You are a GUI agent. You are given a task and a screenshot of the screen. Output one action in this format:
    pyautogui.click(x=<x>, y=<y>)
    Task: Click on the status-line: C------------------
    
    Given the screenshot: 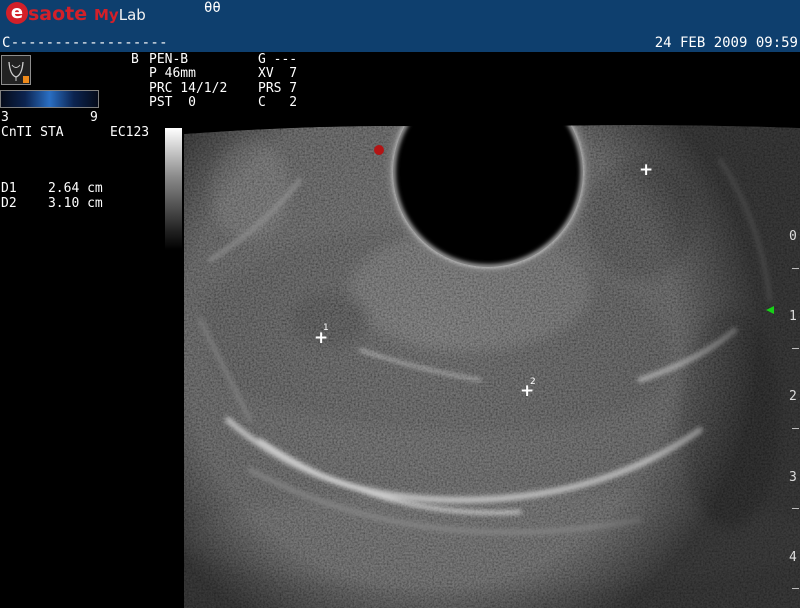 What is the action you would take?
    pyautogui.click(x=85, y=43)
    